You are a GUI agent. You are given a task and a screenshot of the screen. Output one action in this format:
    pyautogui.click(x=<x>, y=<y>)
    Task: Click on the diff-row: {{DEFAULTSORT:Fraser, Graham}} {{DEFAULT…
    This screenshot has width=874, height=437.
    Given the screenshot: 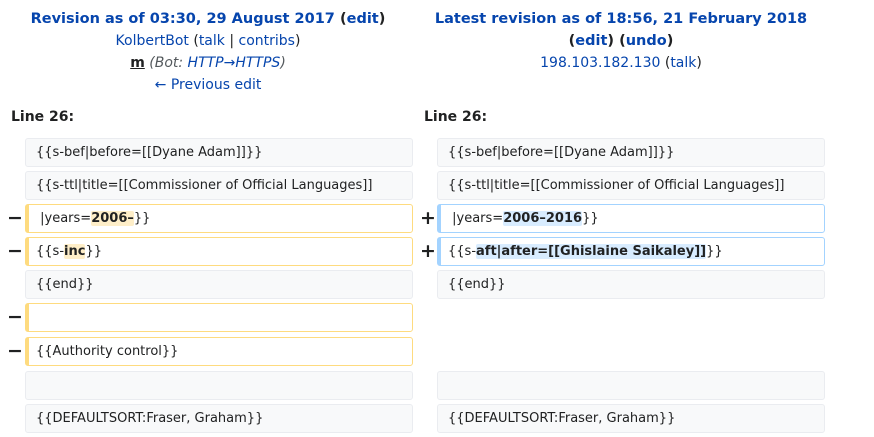 What is the action you would take?
    pyautogui.click(x=437, y=418)
    